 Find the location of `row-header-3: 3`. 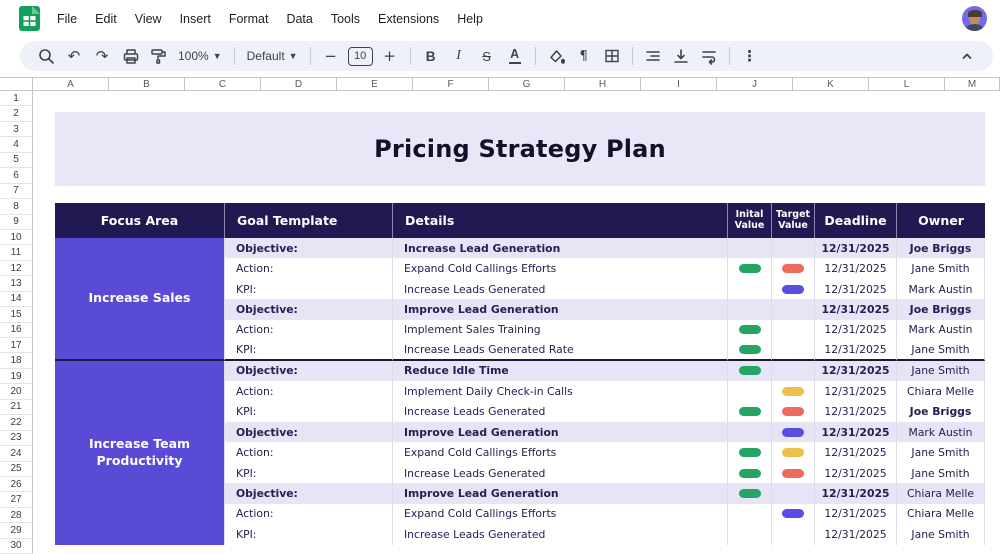

row-header-3: 3 is located at coordinates (16, 129).